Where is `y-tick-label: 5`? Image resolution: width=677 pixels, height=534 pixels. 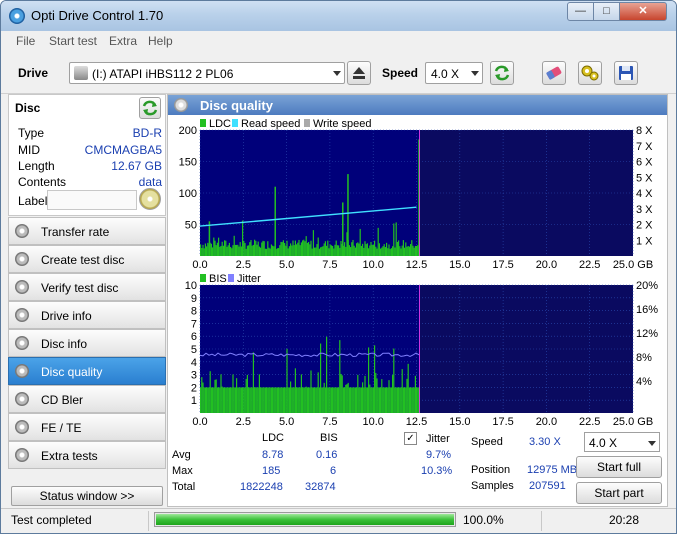 y-tick-label: 5 is located at coordinates (194, 350).